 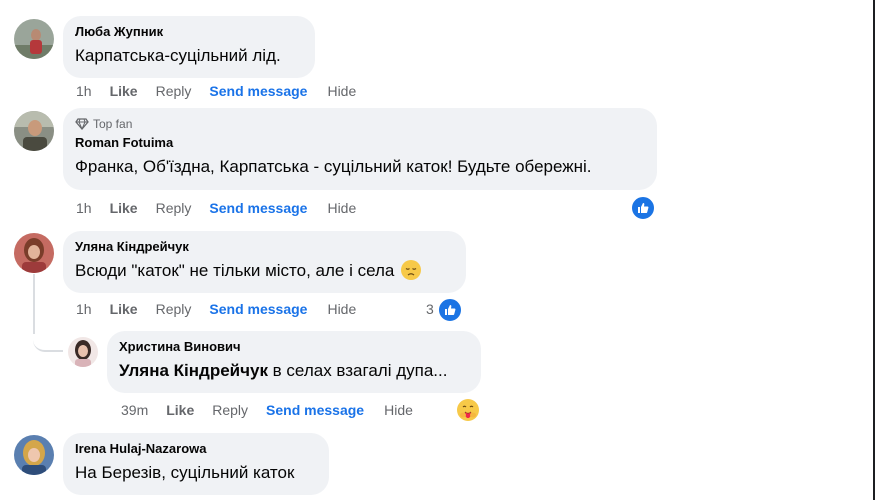 I want to click on comment-author: Irena Hulaj-Nazarowa, so click(x=196, y=449).